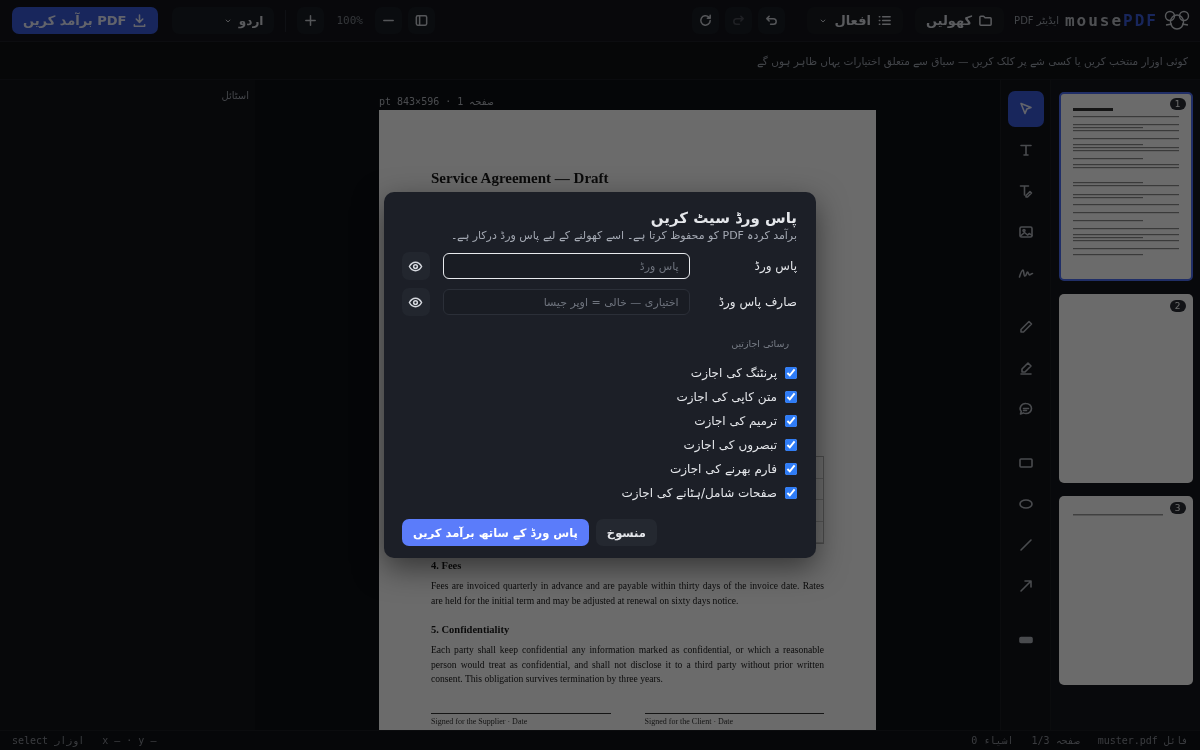  I want to click on sidebar-toggle-button, so click(421, 20).